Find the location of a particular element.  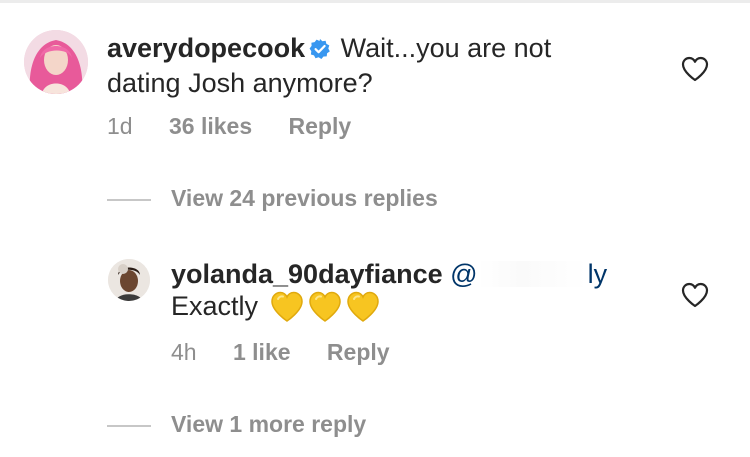

view-more-replies-label: View 1 more reply is located at coordinates (269, 424).